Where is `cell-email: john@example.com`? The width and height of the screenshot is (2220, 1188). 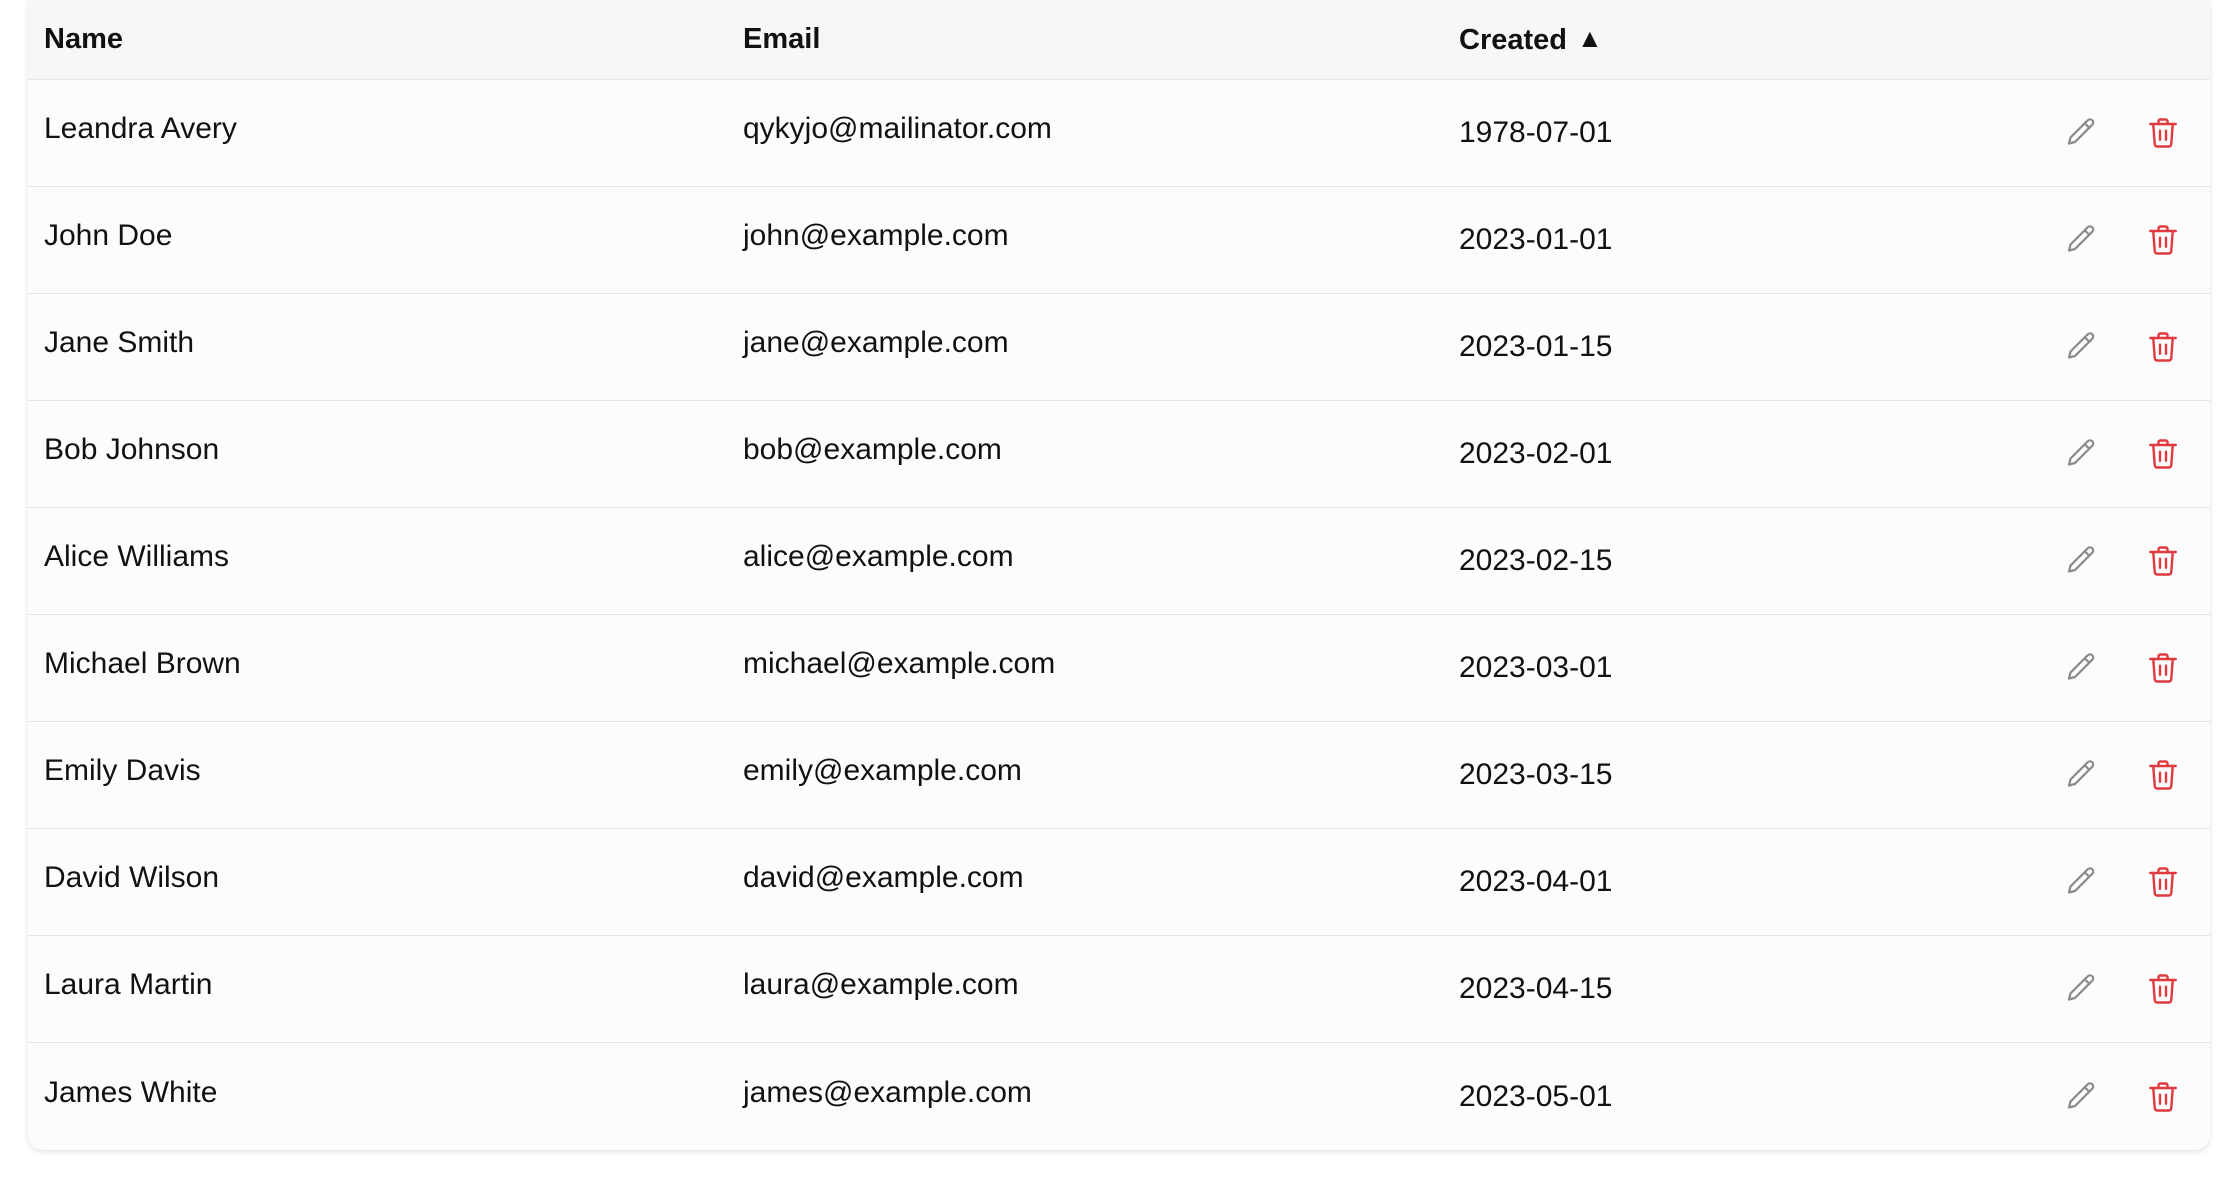 cell-email: john@example.com is located at coordinates (876, 235).